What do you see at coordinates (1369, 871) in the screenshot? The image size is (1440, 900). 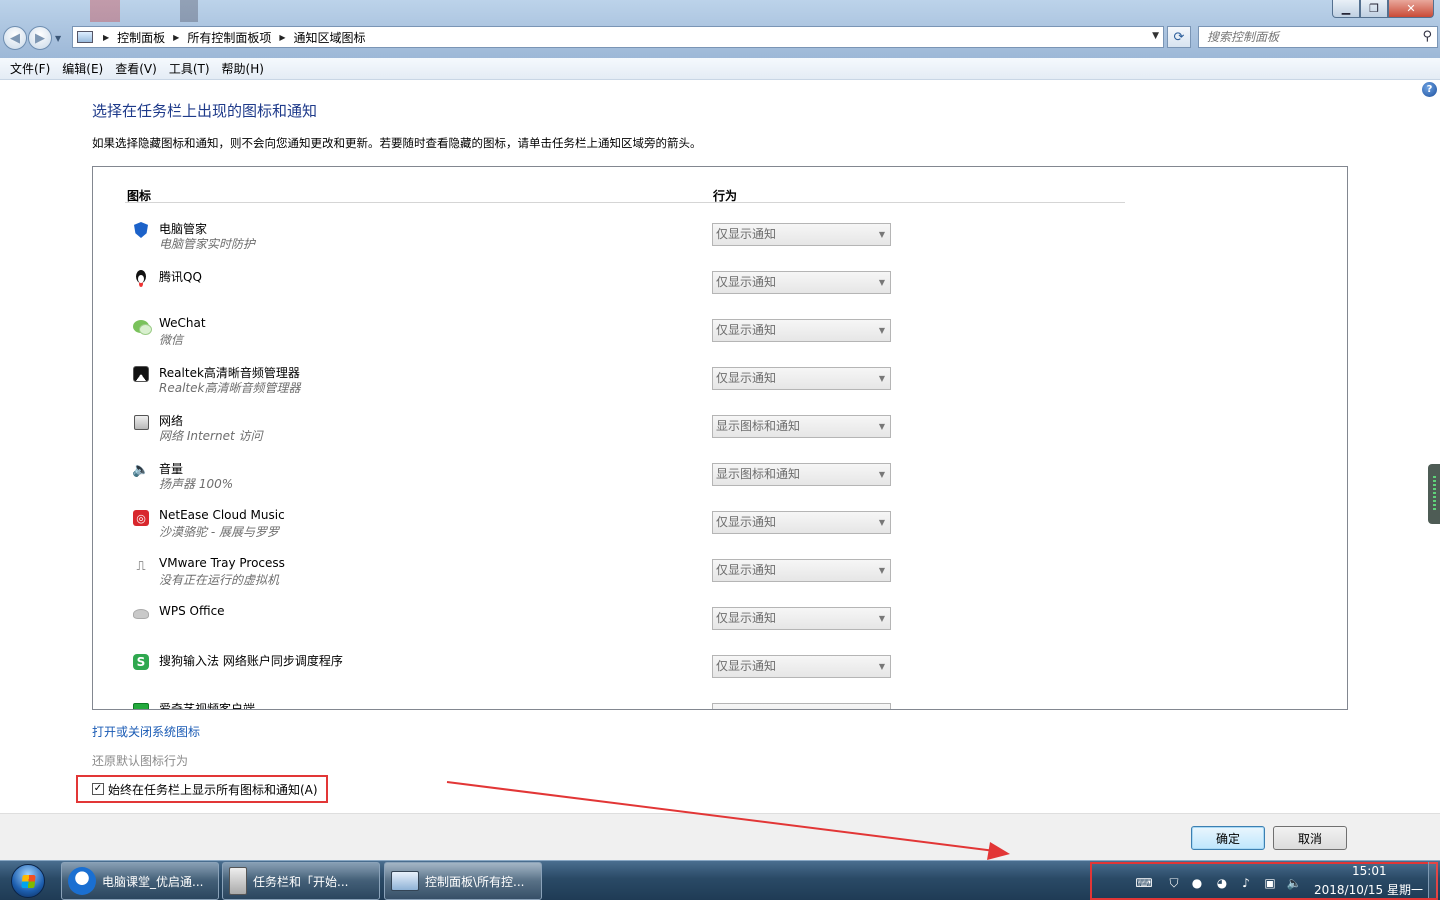 I see `clock-time: 15:01` at bounding box center [1369, 871].